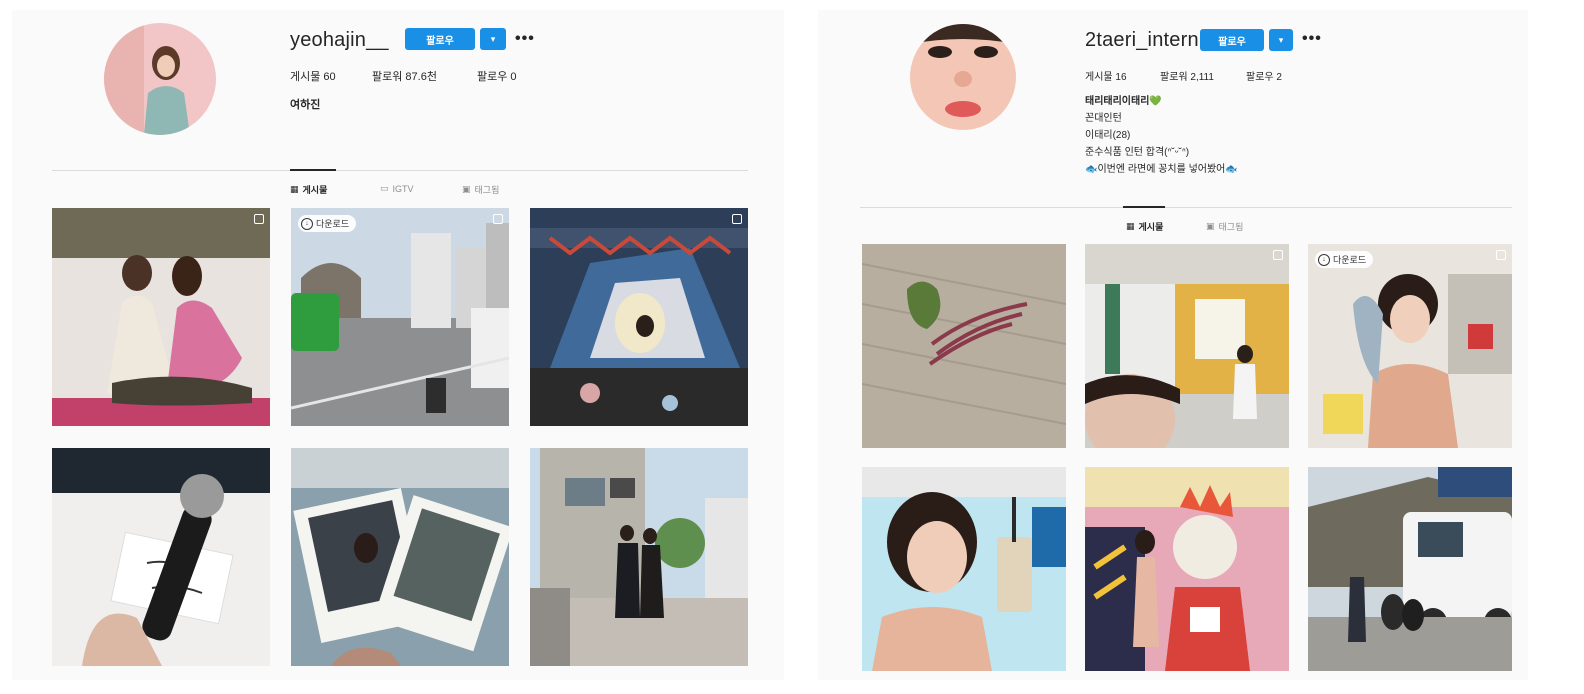 This screenshot has width=1584, height=694. What do you see at coordinates (305, 105) in the screenshot?
I see `profile-name: 여하진` at bounding box center [305, 105].